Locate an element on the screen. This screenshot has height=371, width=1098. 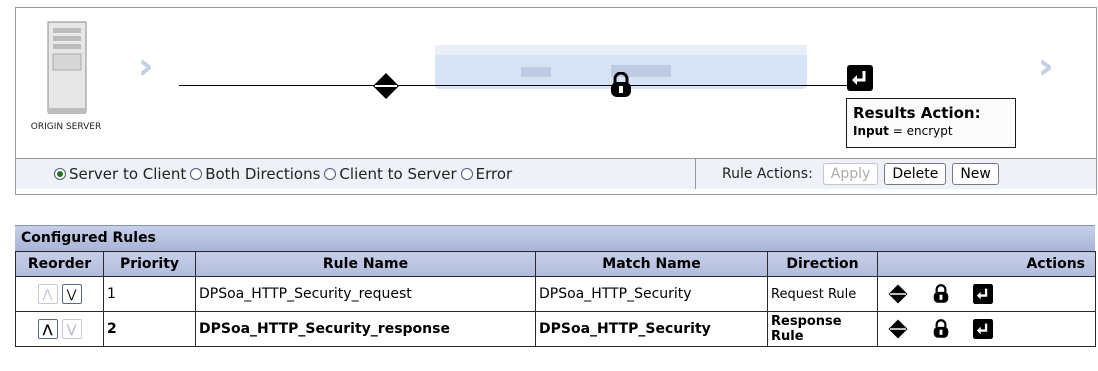
radio-both-directions: Both Directions is located at coordinates (255, 174).